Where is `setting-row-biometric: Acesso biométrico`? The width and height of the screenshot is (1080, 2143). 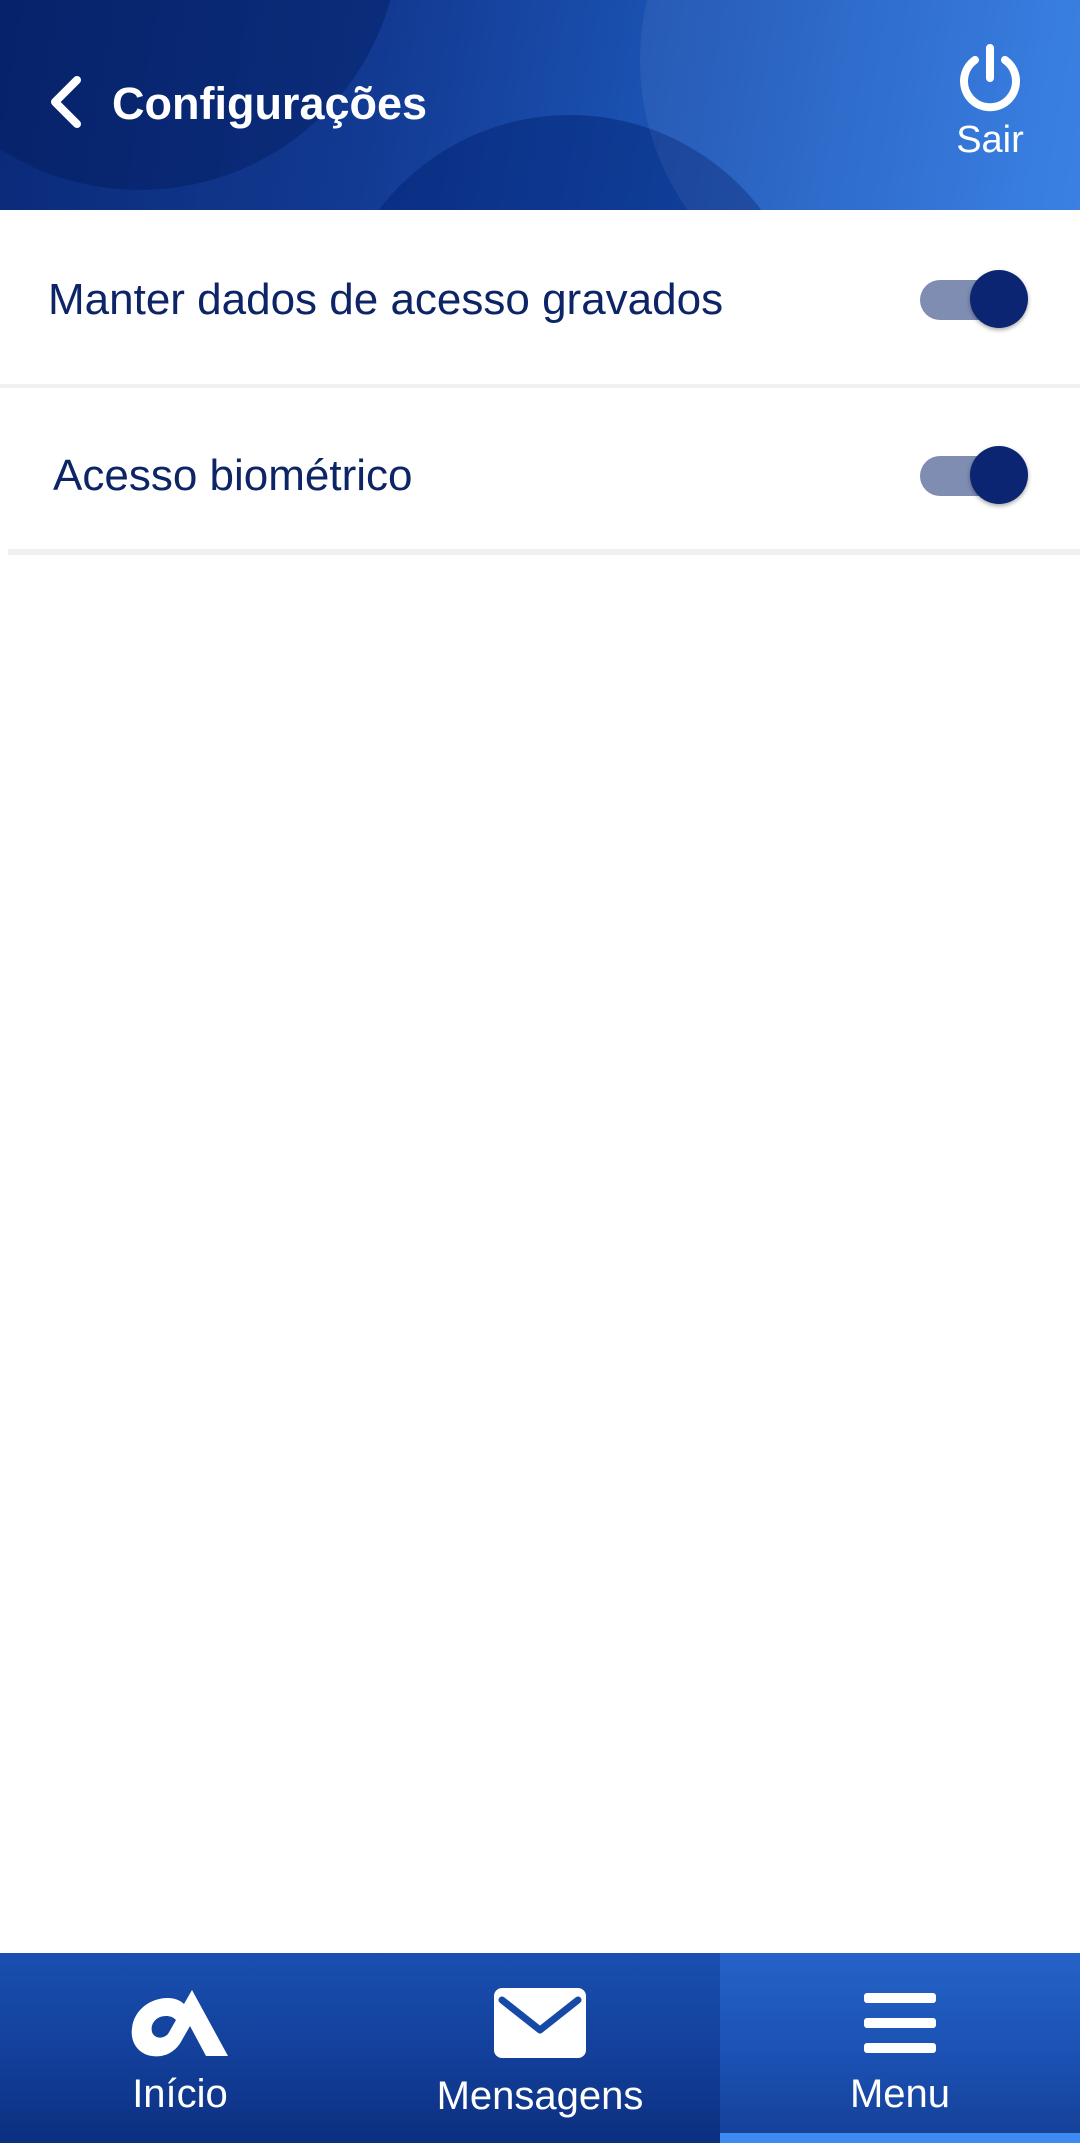
setting-row-biometric: Acesso biométrico is located at coordinates (540, 473).